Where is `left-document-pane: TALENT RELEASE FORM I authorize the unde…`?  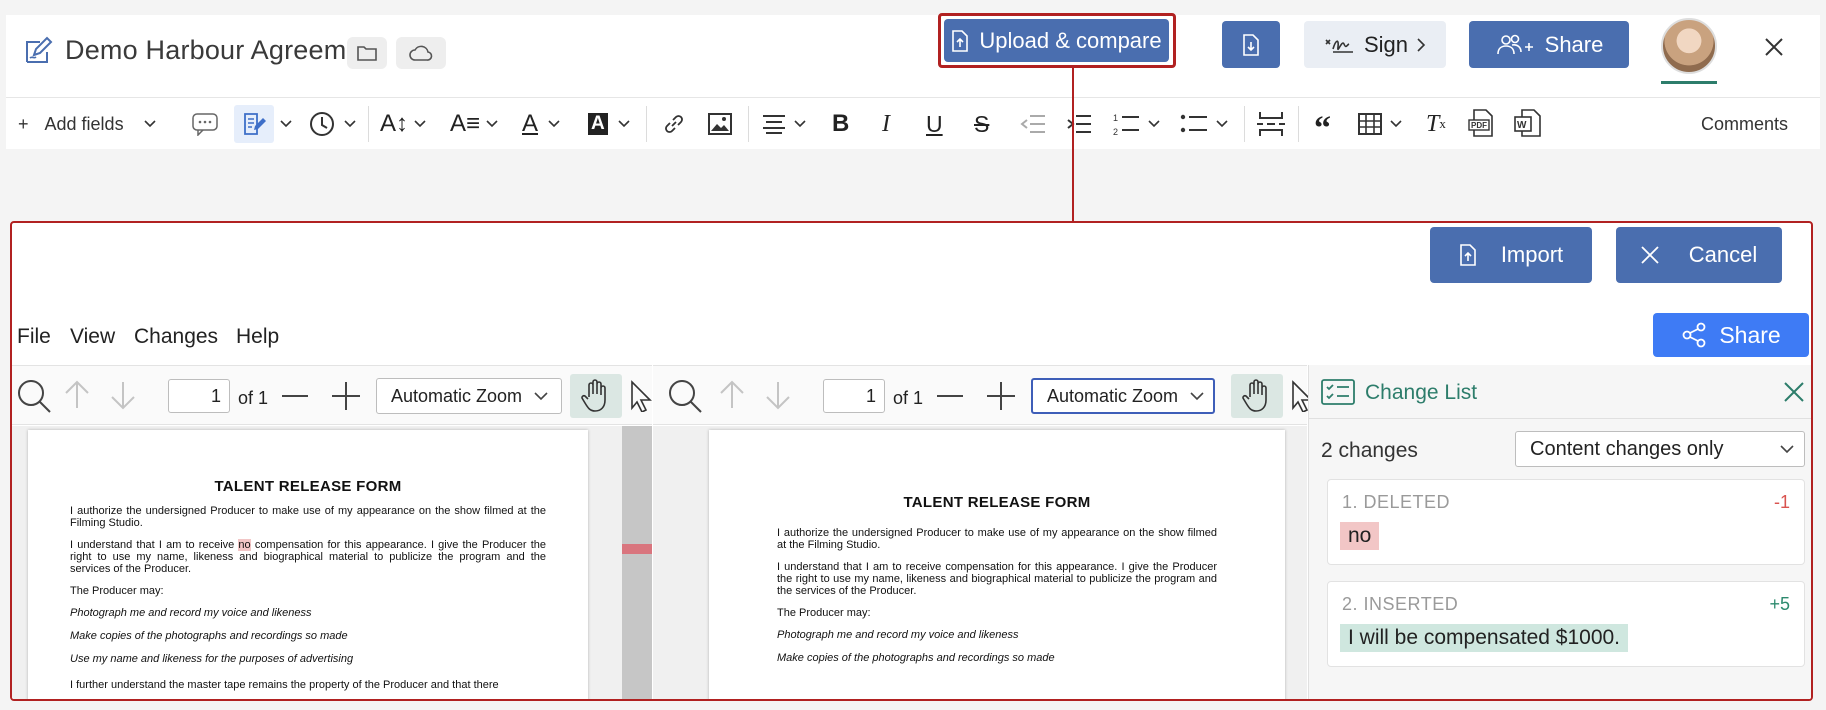
left-document-pane: TALENT RELEASE FORM I authorize the unde… is located at coordinates (332, 562).